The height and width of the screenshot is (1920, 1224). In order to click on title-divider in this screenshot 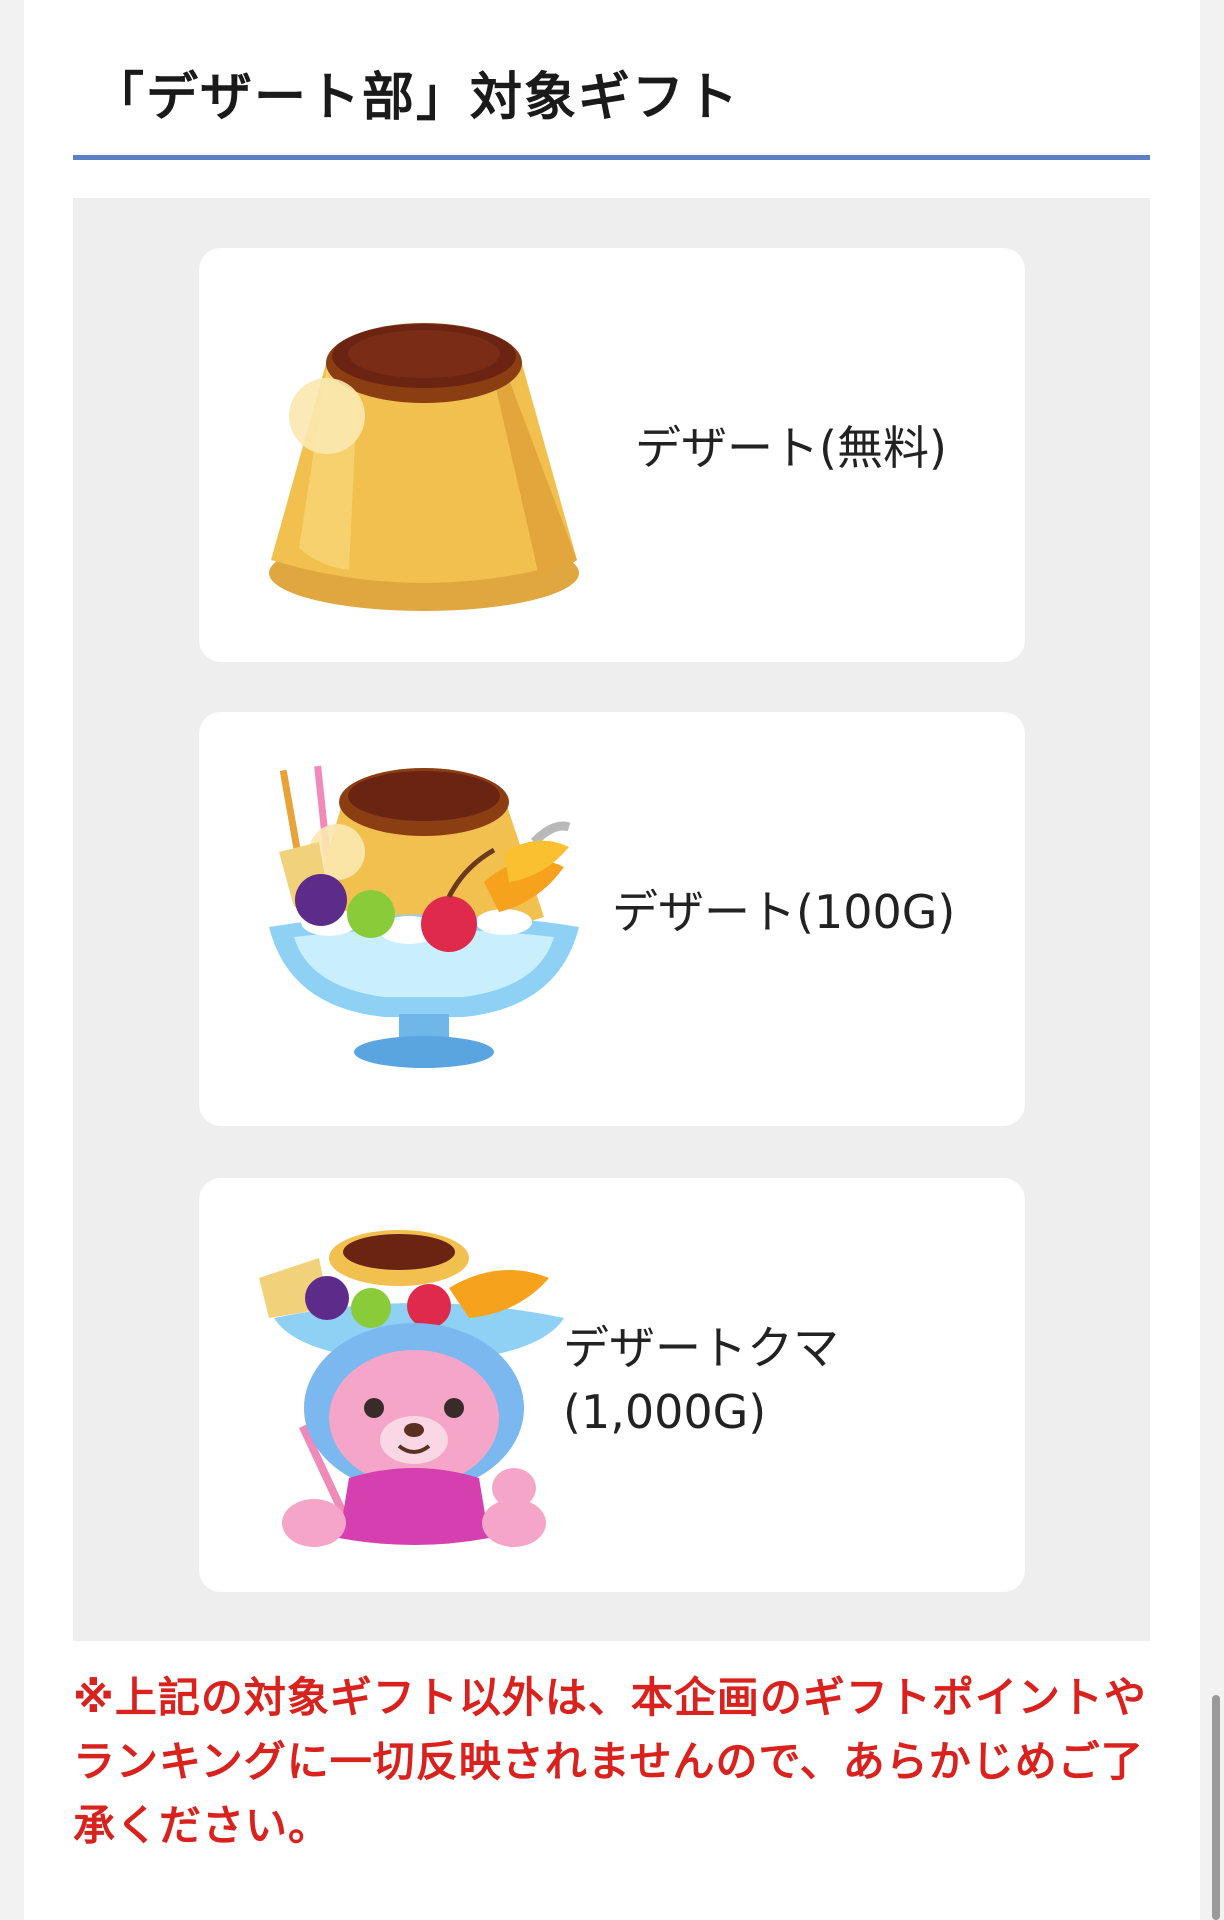, I will do `click(611, 157)`.